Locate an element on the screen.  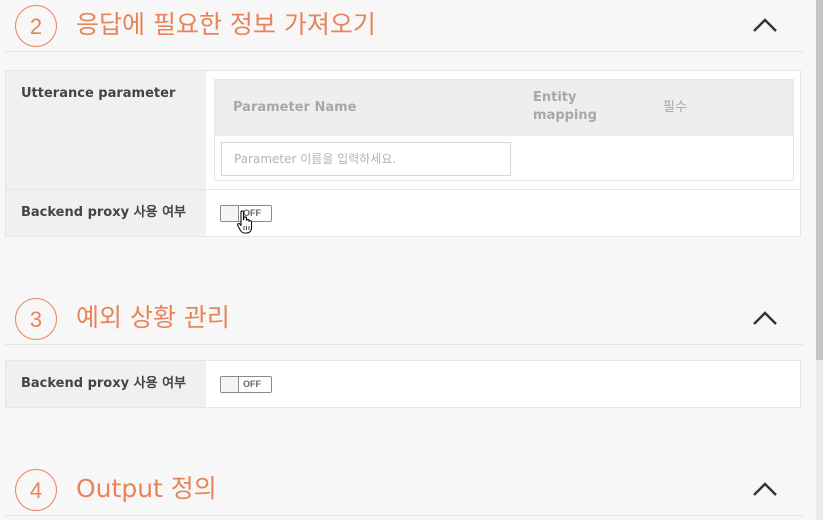
hand-pointer-icon is located at coordinates (245, 222).